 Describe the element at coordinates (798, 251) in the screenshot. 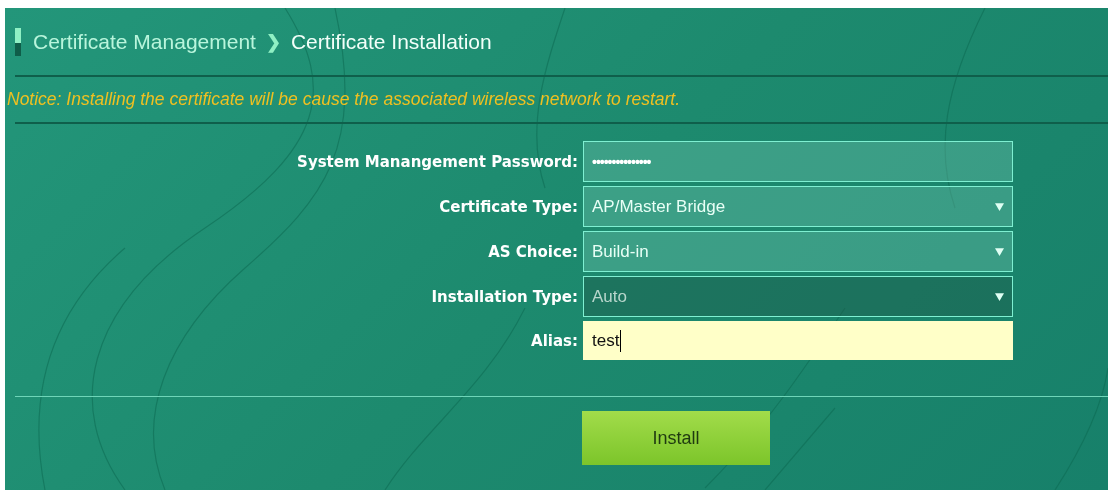

I see `dropdown-field: Build-in` at that location.